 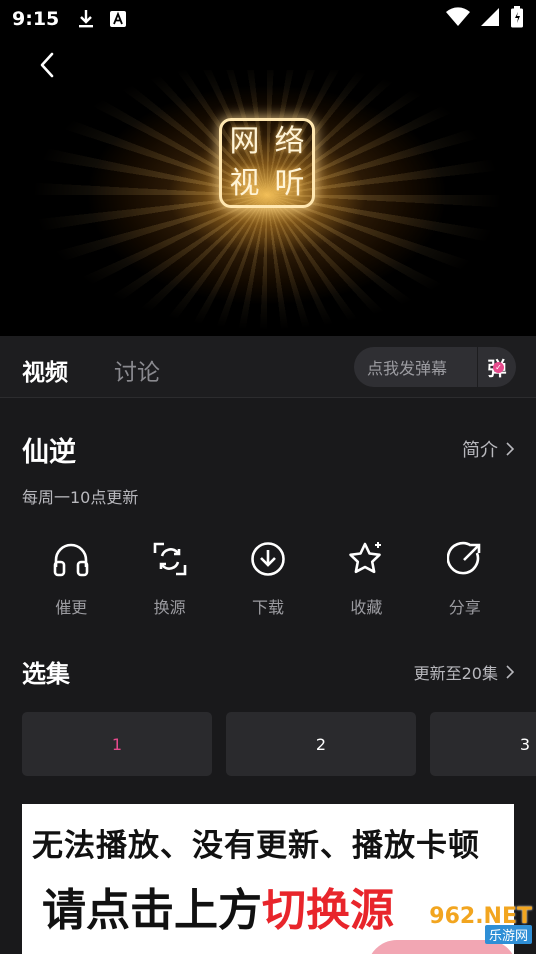 I want to click on chevron-left-icon, so click(x=47, y=65).